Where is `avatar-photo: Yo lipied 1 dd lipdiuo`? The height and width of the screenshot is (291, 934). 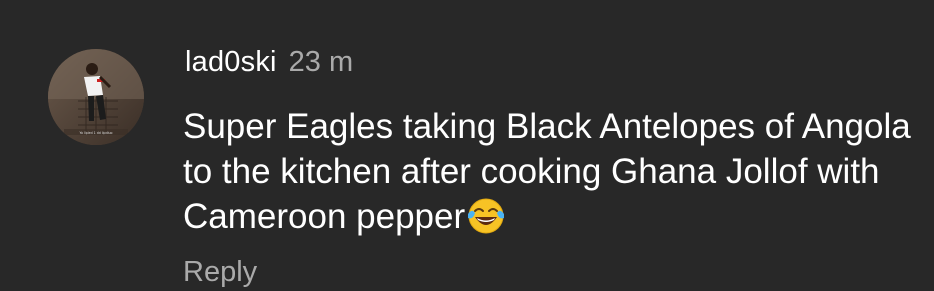 avatar-photo: Yo lipied 1 dd lipdiuo is located at coordinates (96, 97).